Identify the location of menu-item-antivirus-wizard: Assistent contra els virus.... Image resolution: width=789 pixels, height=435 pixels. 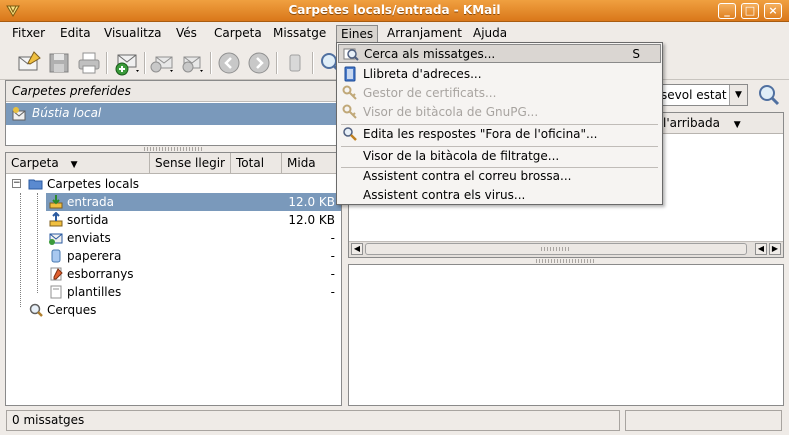
(499, 195).